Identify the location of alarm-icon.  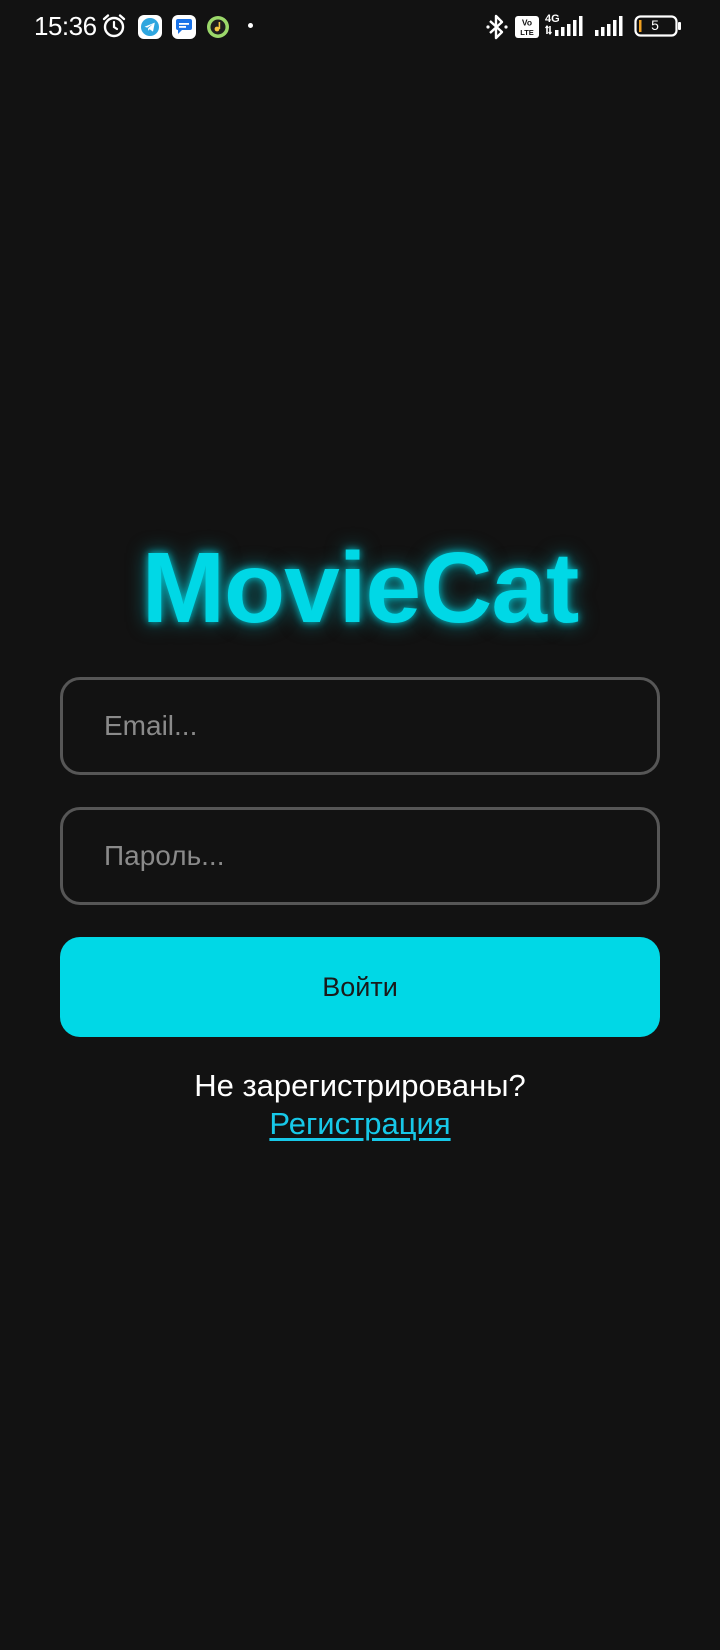
(114, 28).